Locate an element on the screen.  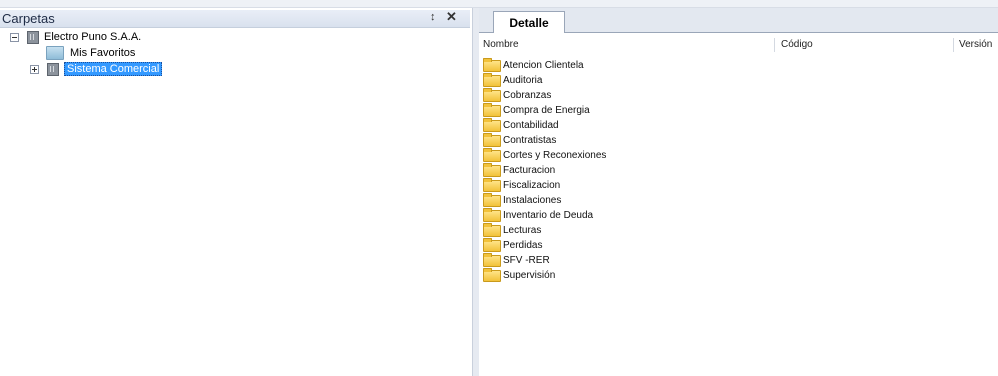
tab-detalle: Detalle is located at coordinates (529, 22).